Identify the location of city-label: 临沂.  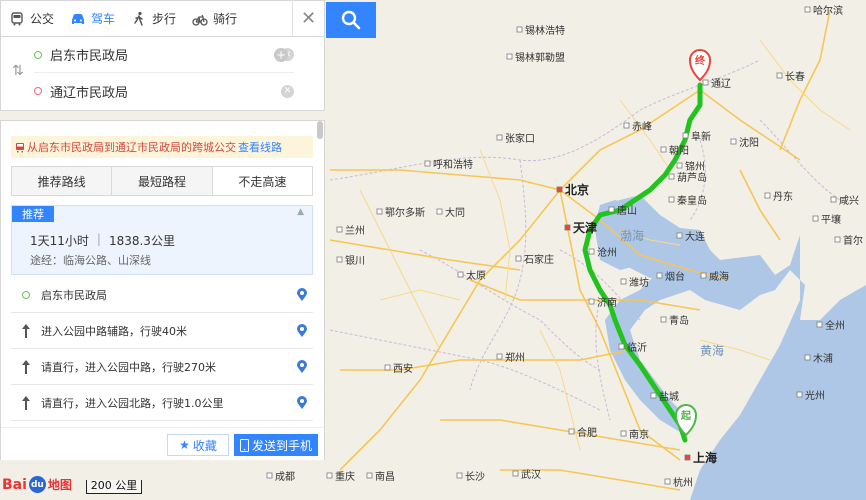
(637, 347).